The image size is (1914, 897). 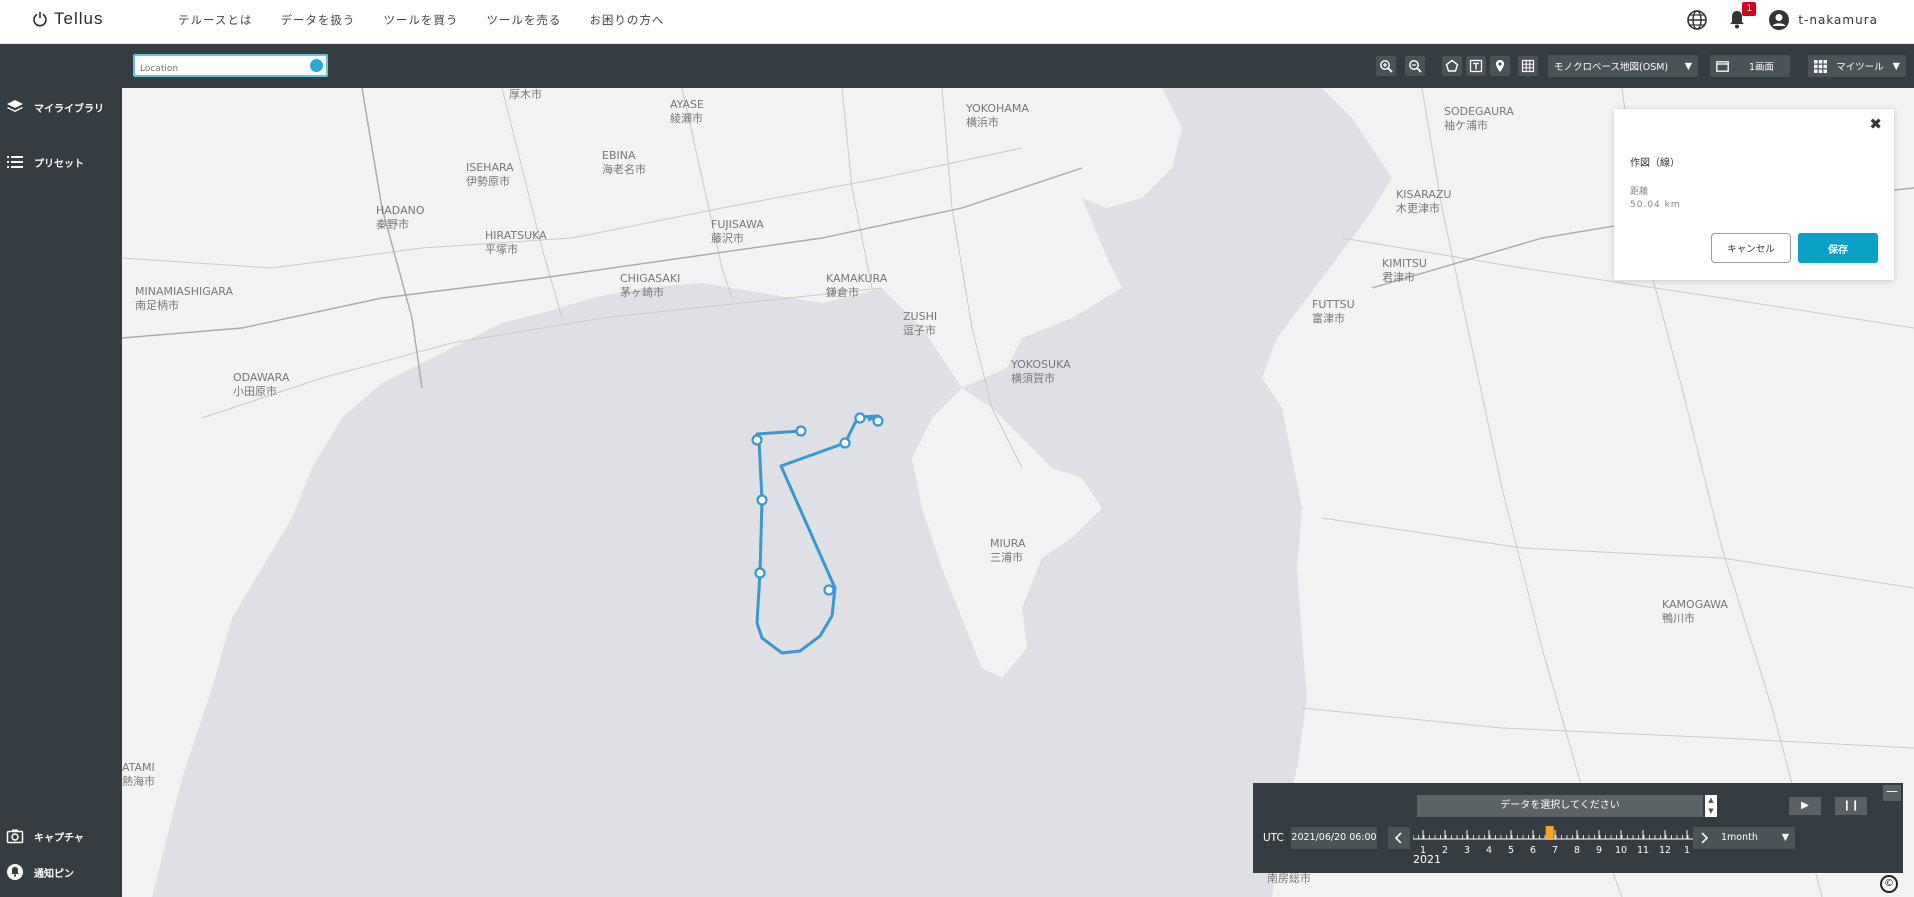 I want to click on data-select-bar: データを選択してください, so click(x=1560, y=806).